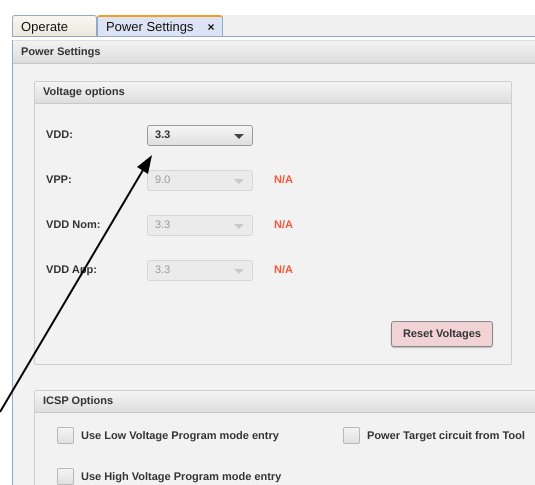 This screenshot has height=485, width=535. What do you see at coordinates (160, 25) in the screenshot?
I see `tab: Power Settings ×` at bounding box center [160, 25].